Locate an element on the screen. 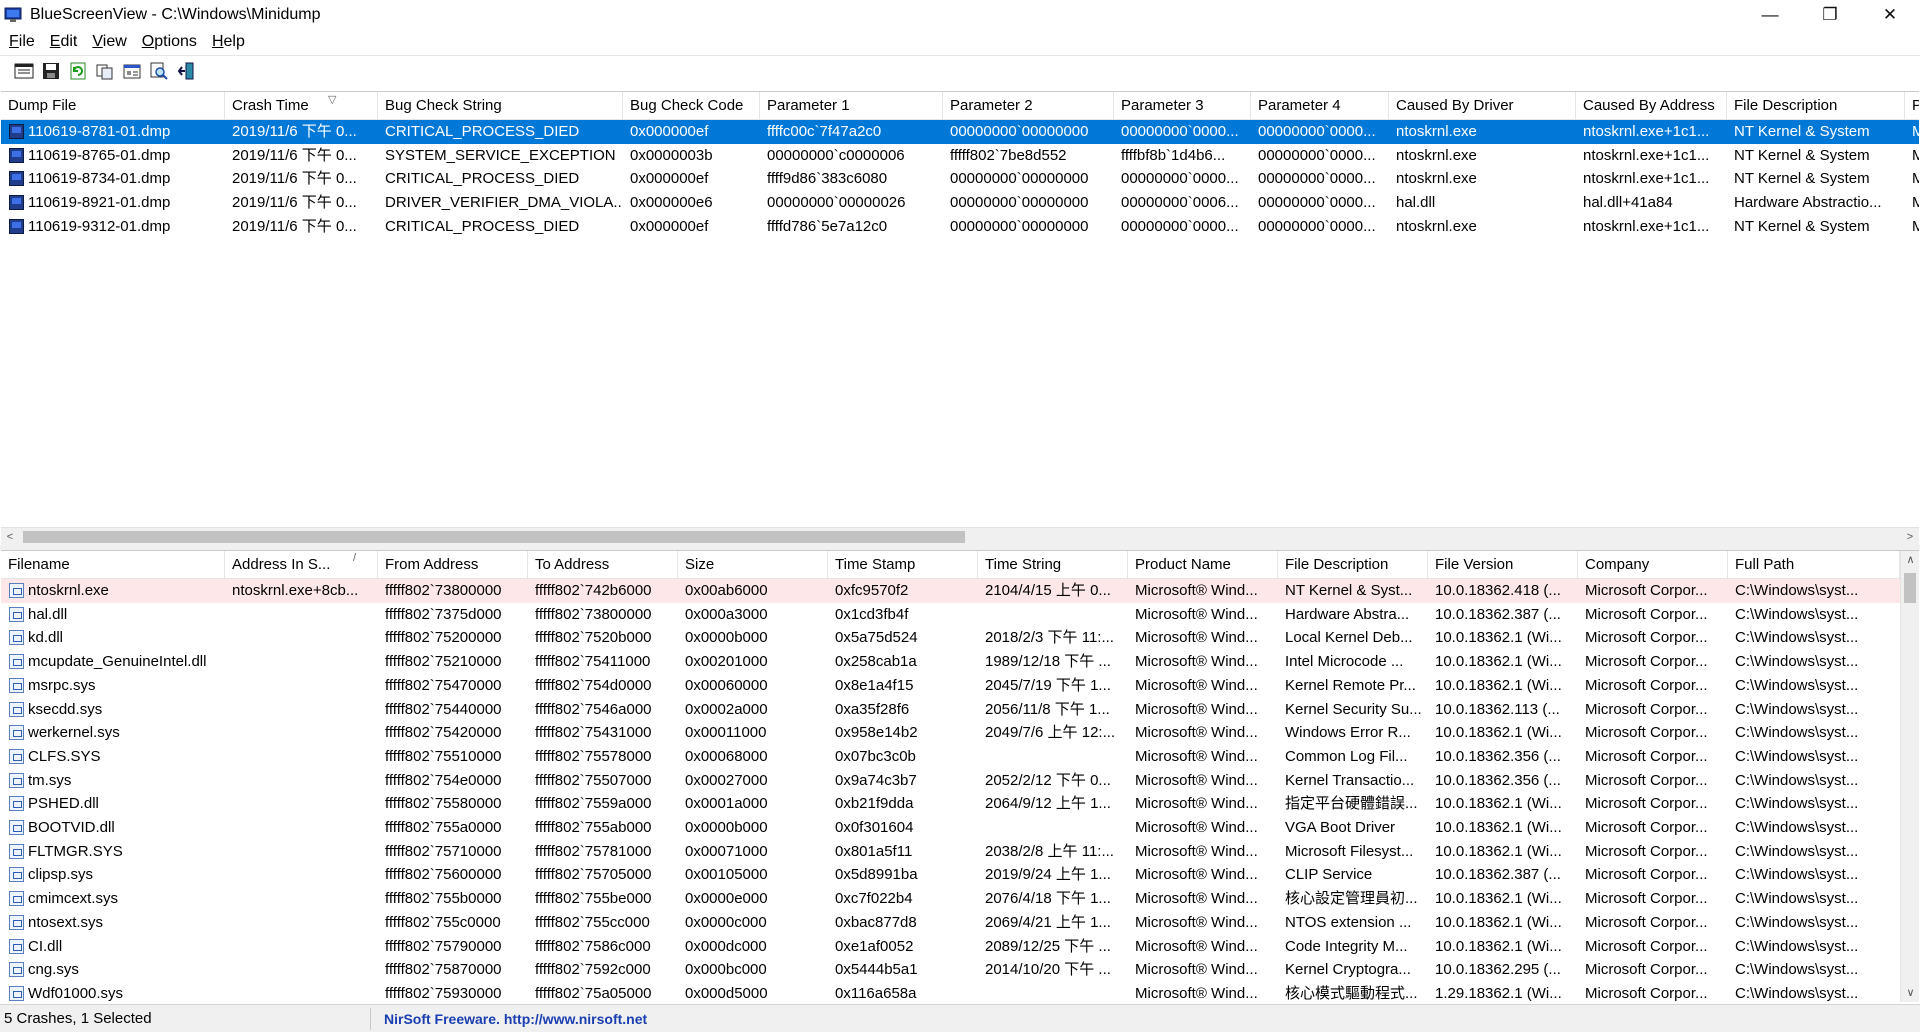  copy-icon is located at coordinates (104, 71).